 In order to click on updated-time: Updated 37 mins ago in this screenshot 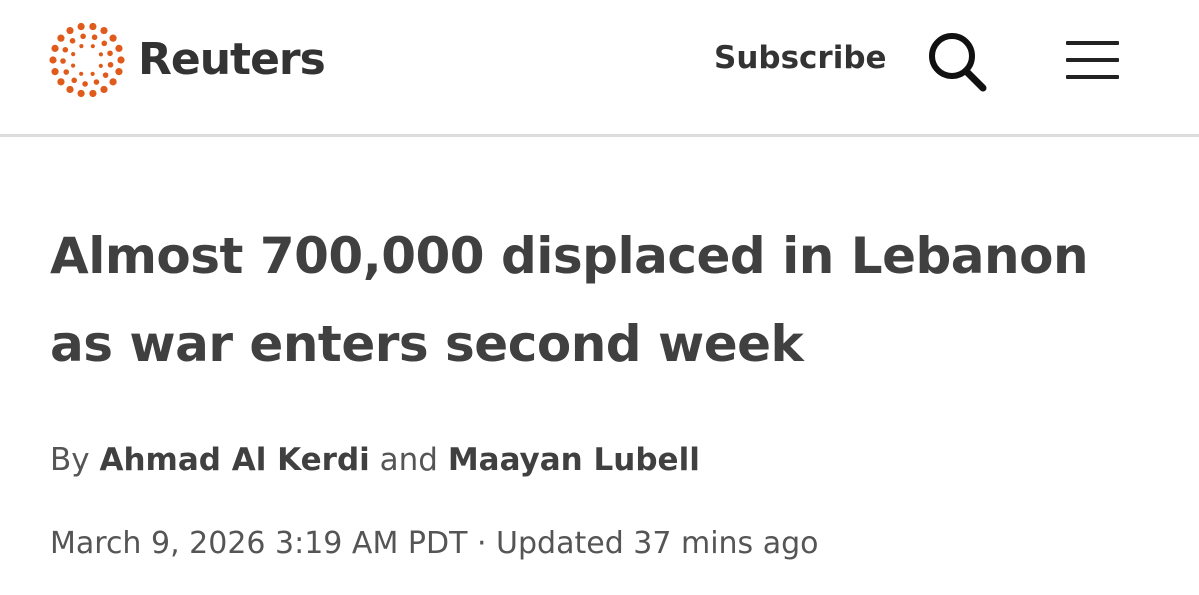, I will do `click(657, 543)`.